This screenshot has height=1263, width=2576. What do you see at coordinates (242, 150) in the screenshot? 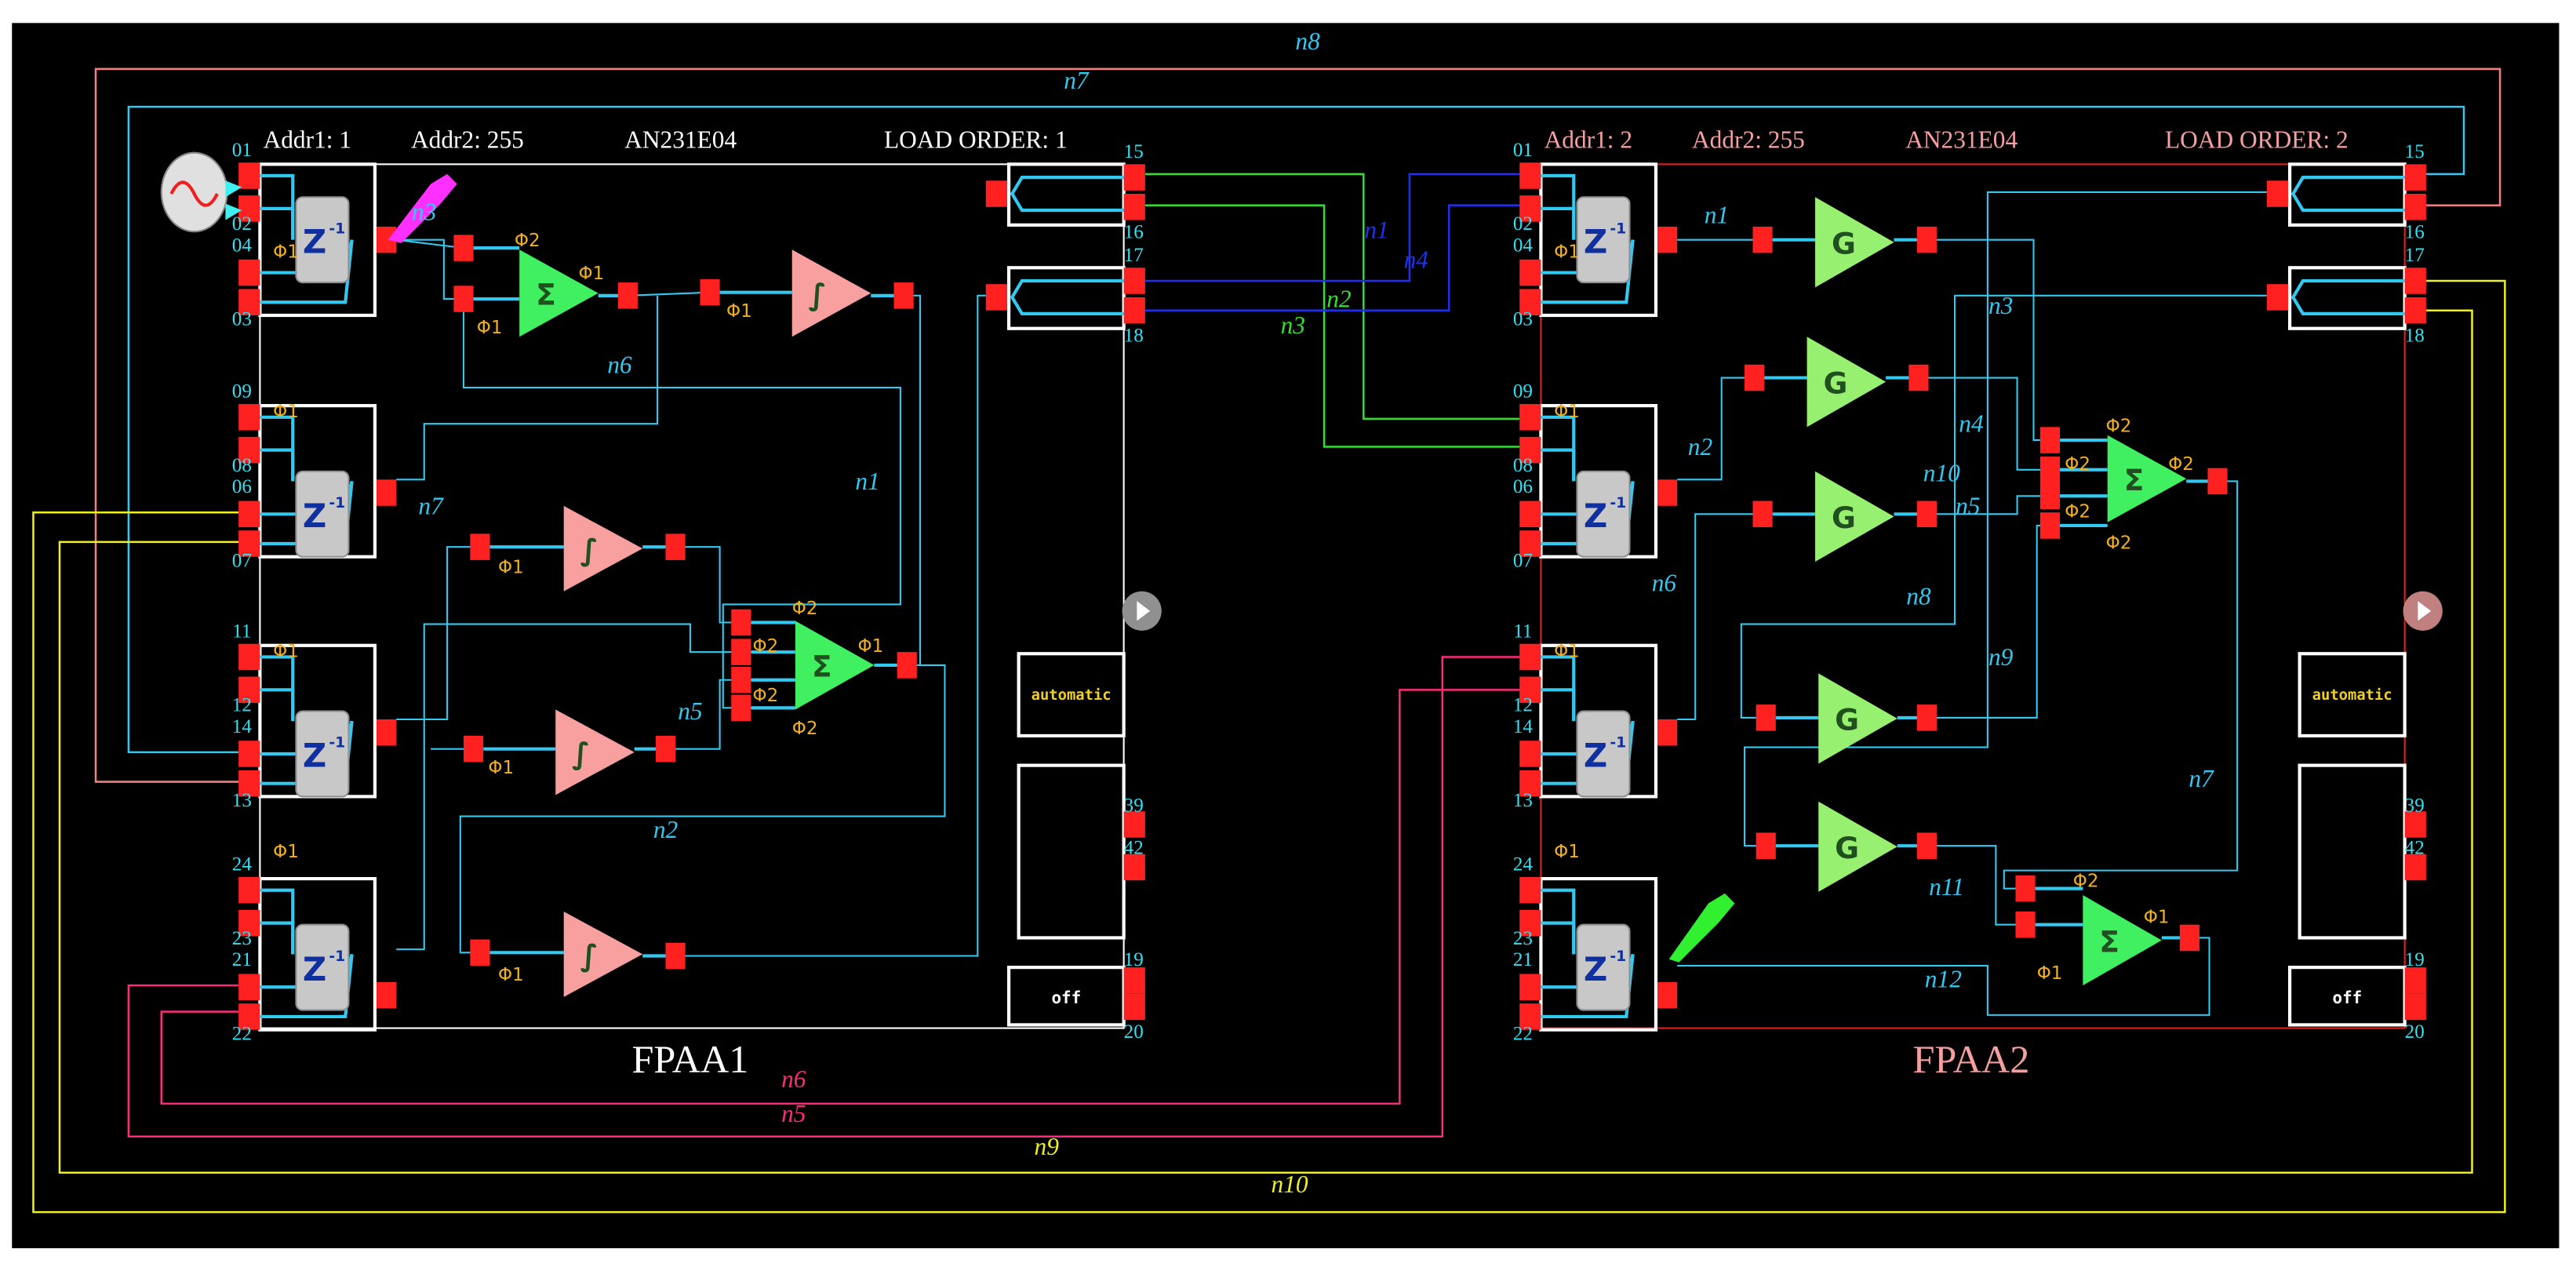
I see `pin-label: 01` at bounding box center [242, 150].